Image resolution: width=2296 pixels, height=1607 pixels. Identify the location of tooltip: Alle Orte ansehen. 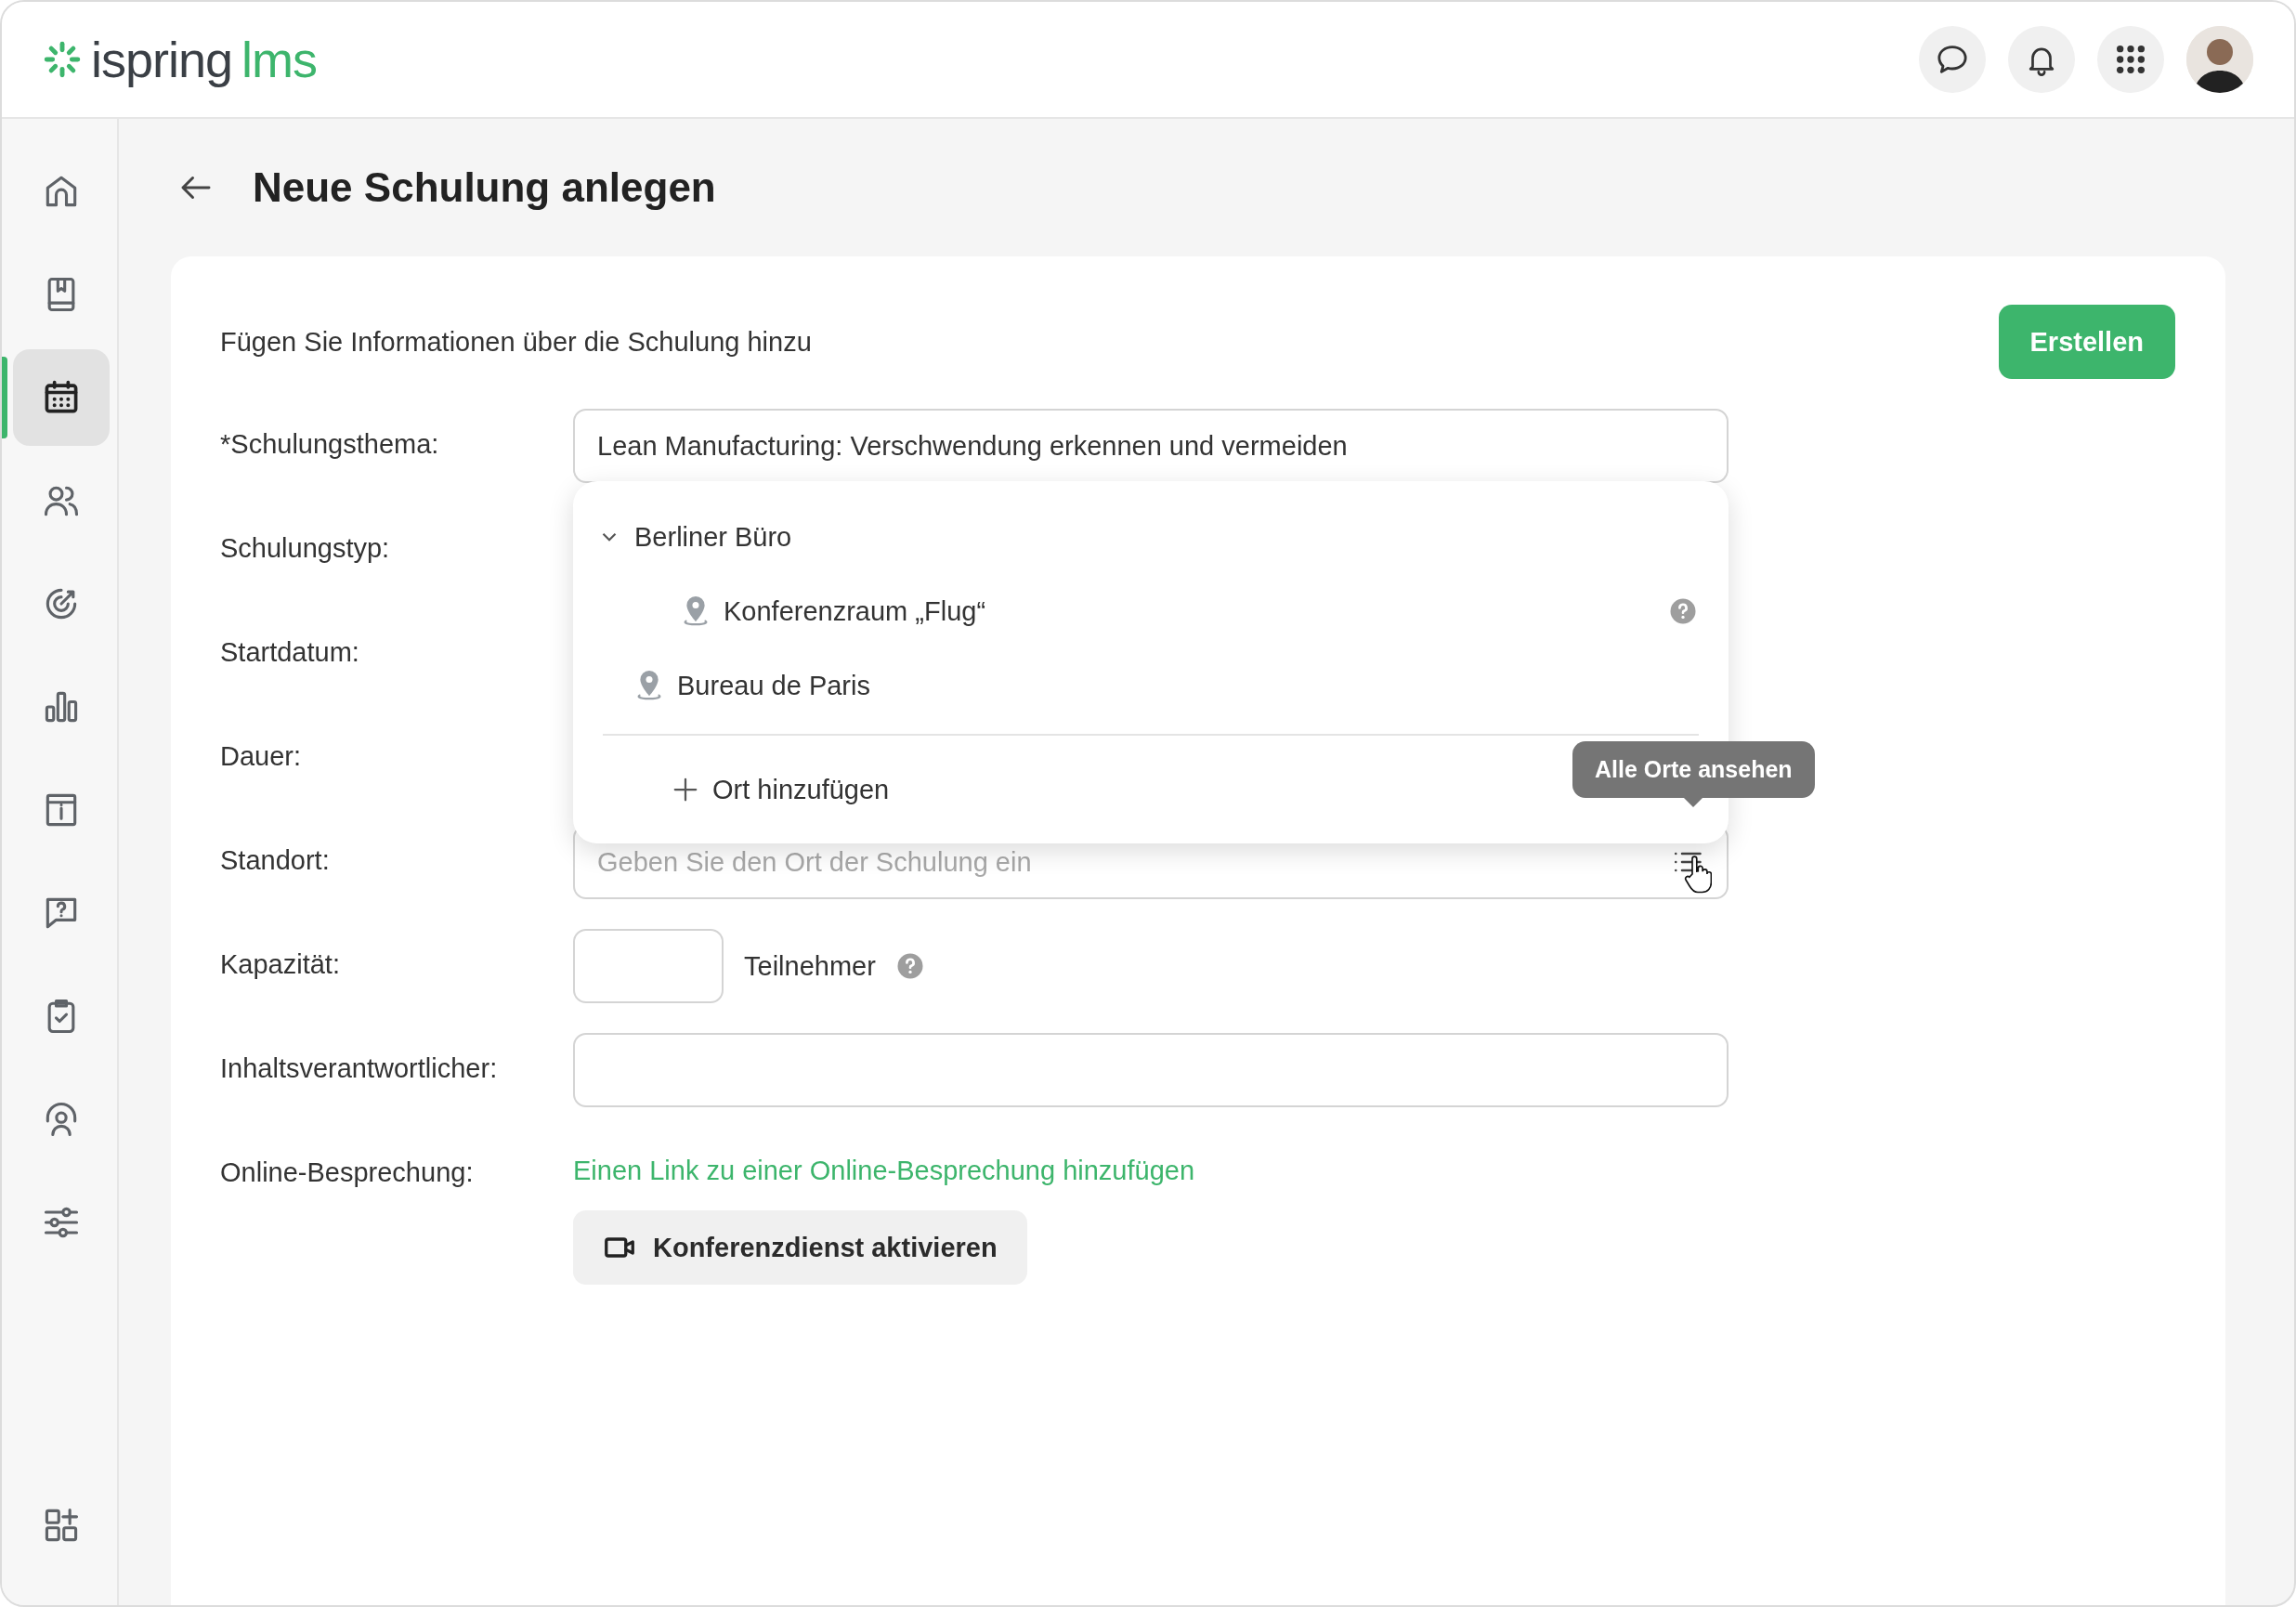
(1693, 769).